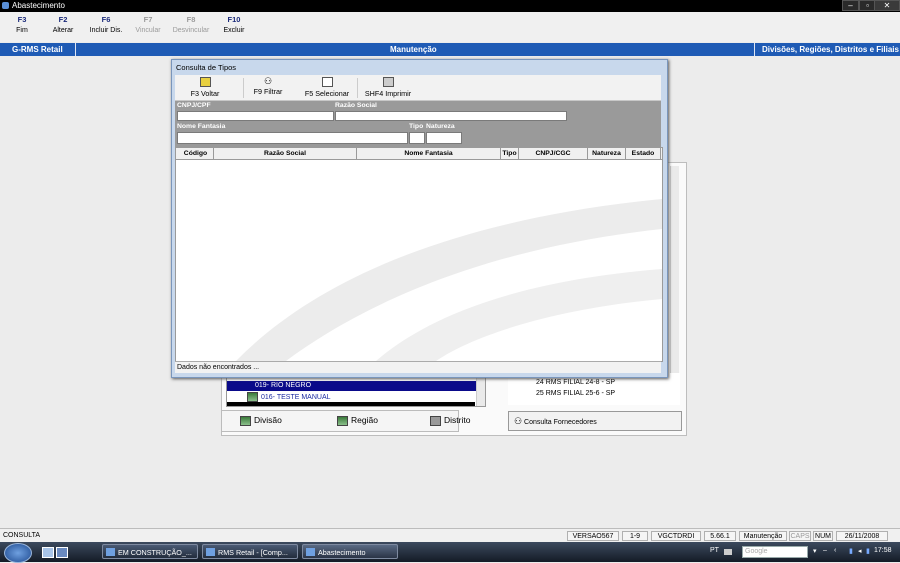 This screenshot has height=563, width=900. Describe the element at coordinates (327, 82) in the screenshot. I see `select-window-icon` at that location.